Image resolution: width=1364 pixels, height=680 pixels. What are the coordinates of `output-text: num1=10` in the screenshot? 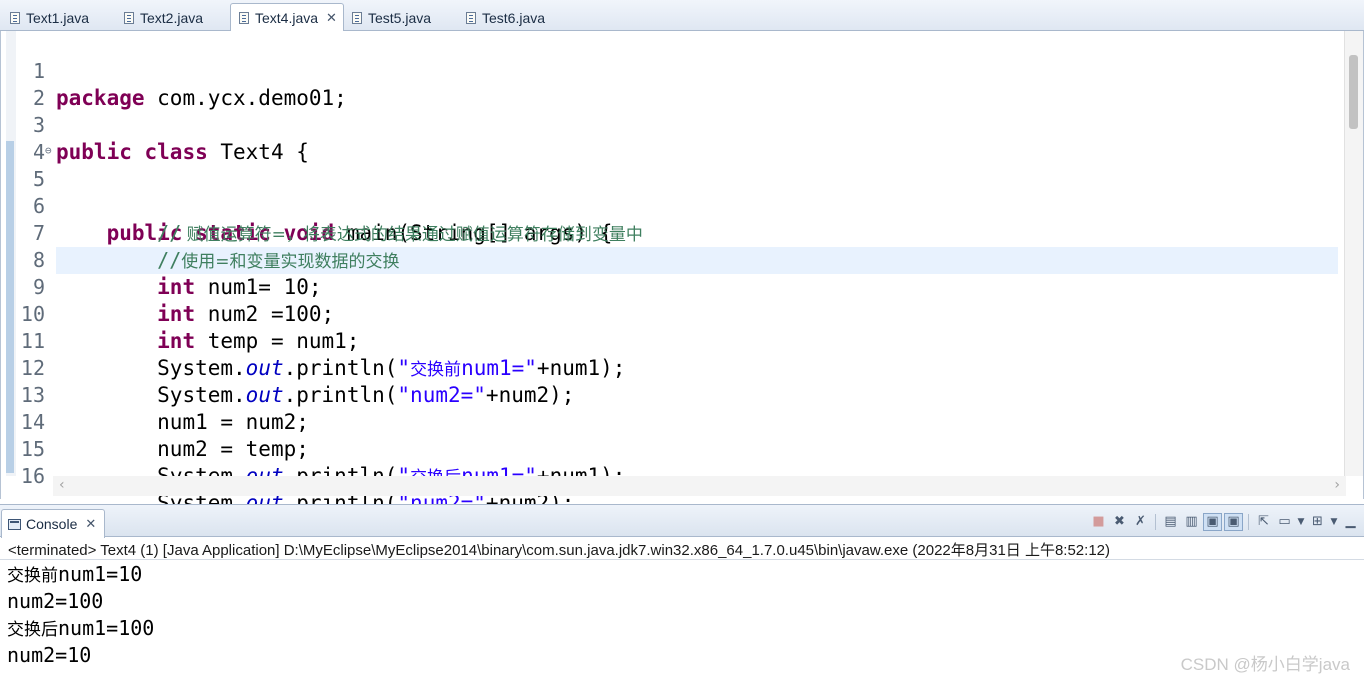 It's located at (100, 574).